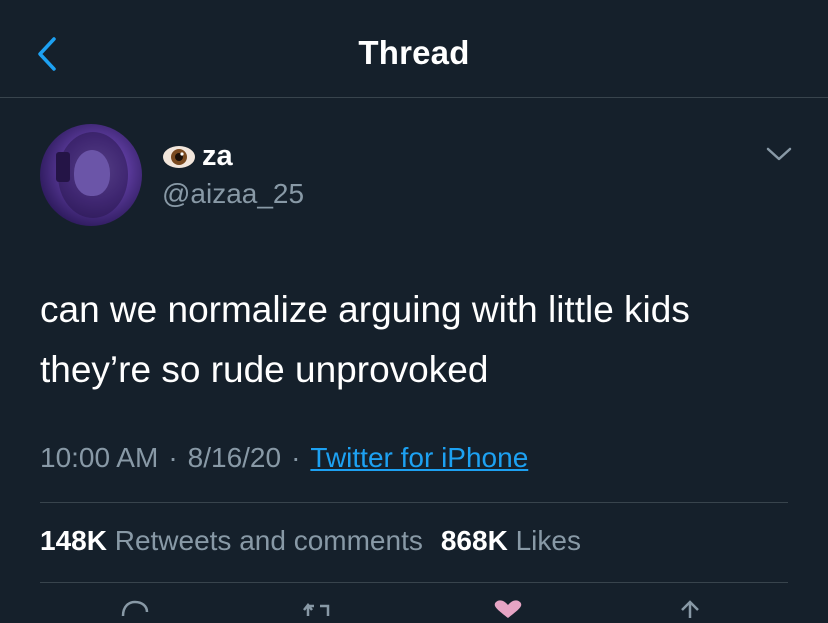 This screenshot has height=623, width=828. I want to click on share-icon, so click(690, 609).